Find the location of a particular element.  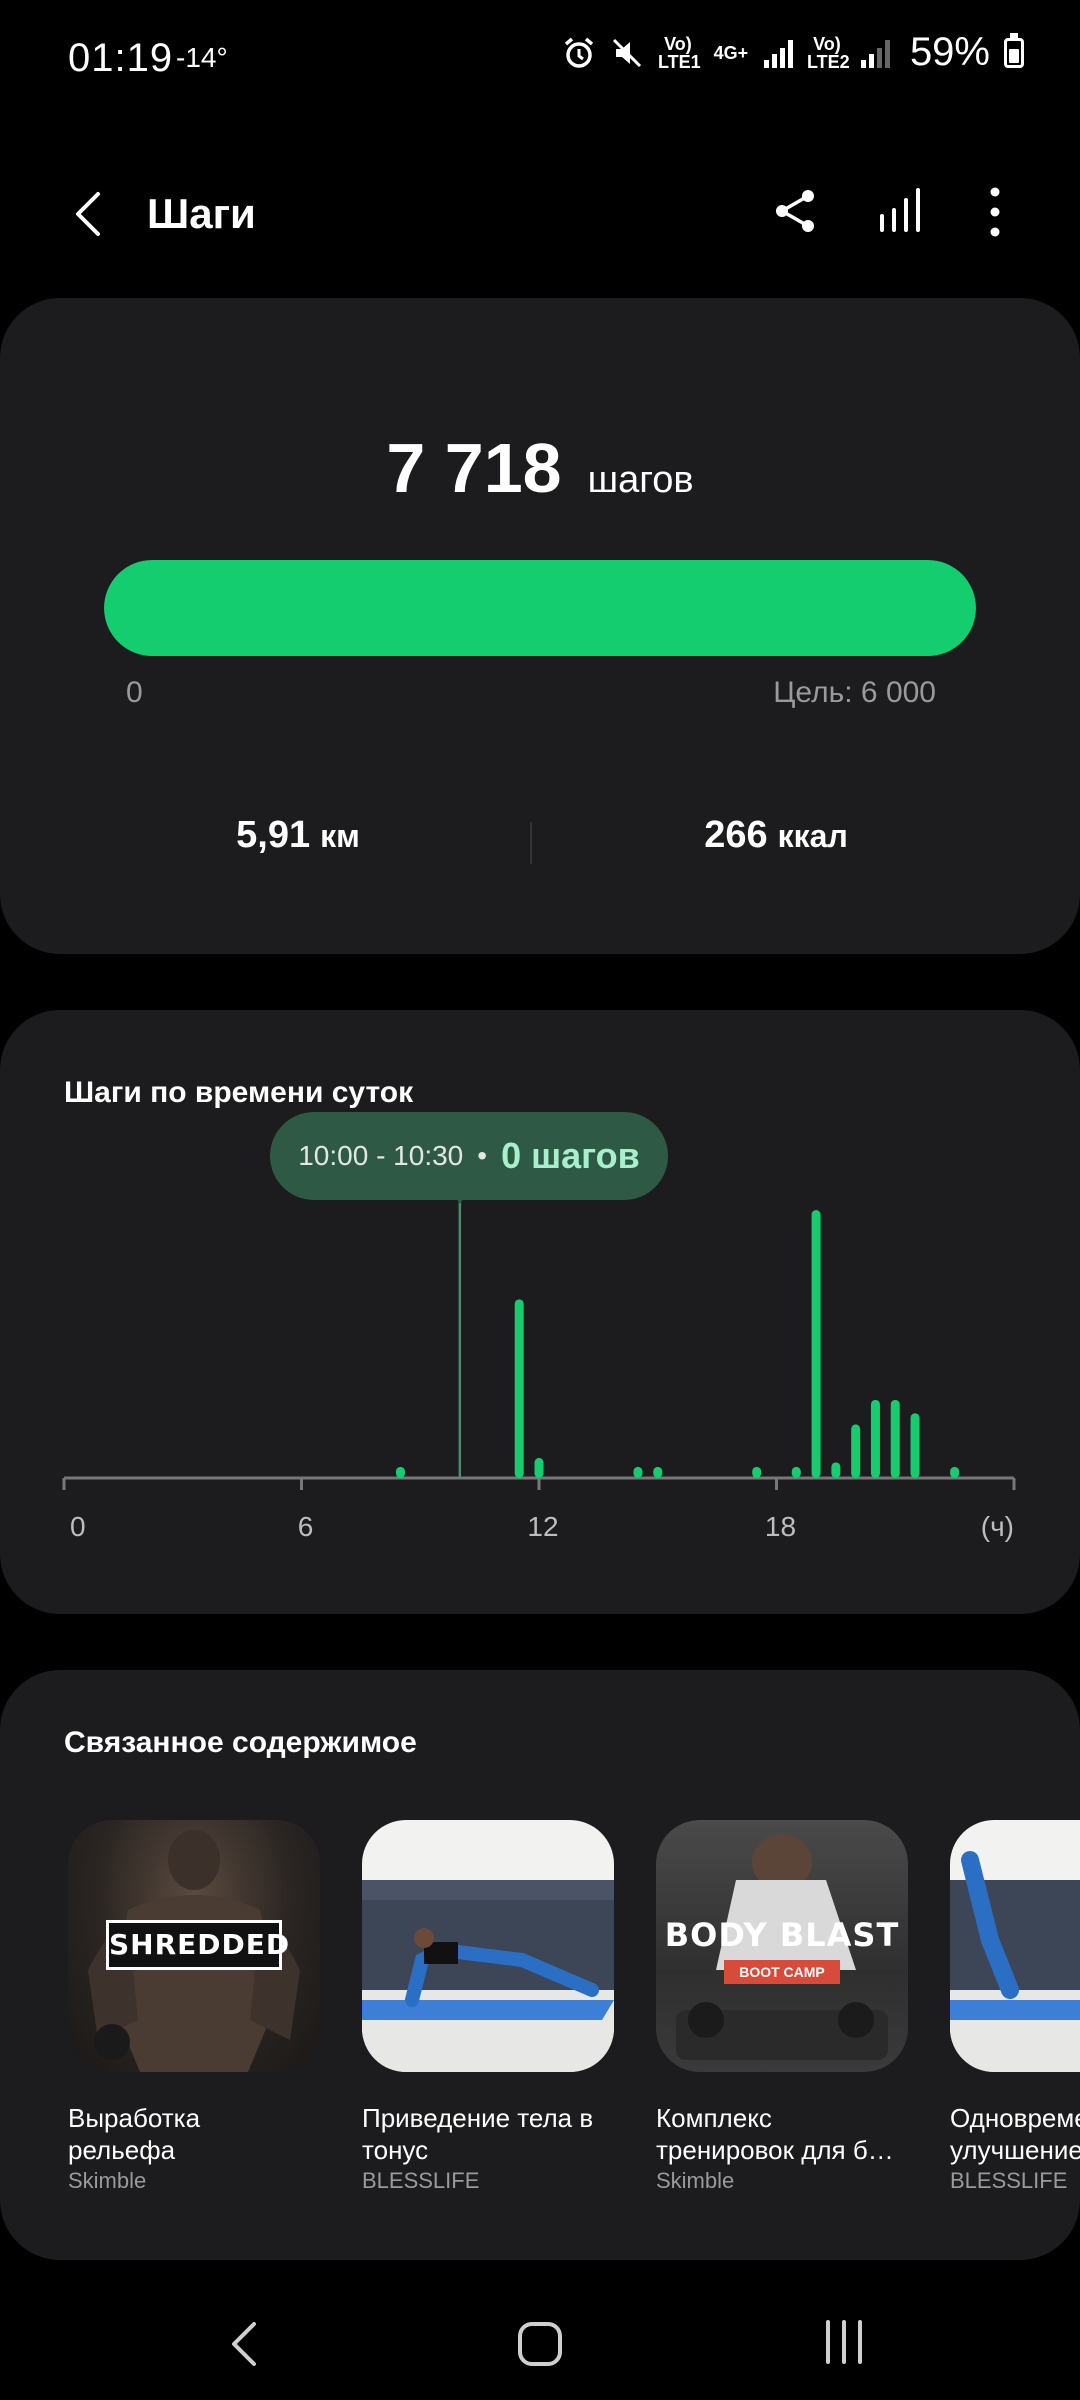

distance-unit: км is located at coordinates (340, 836).